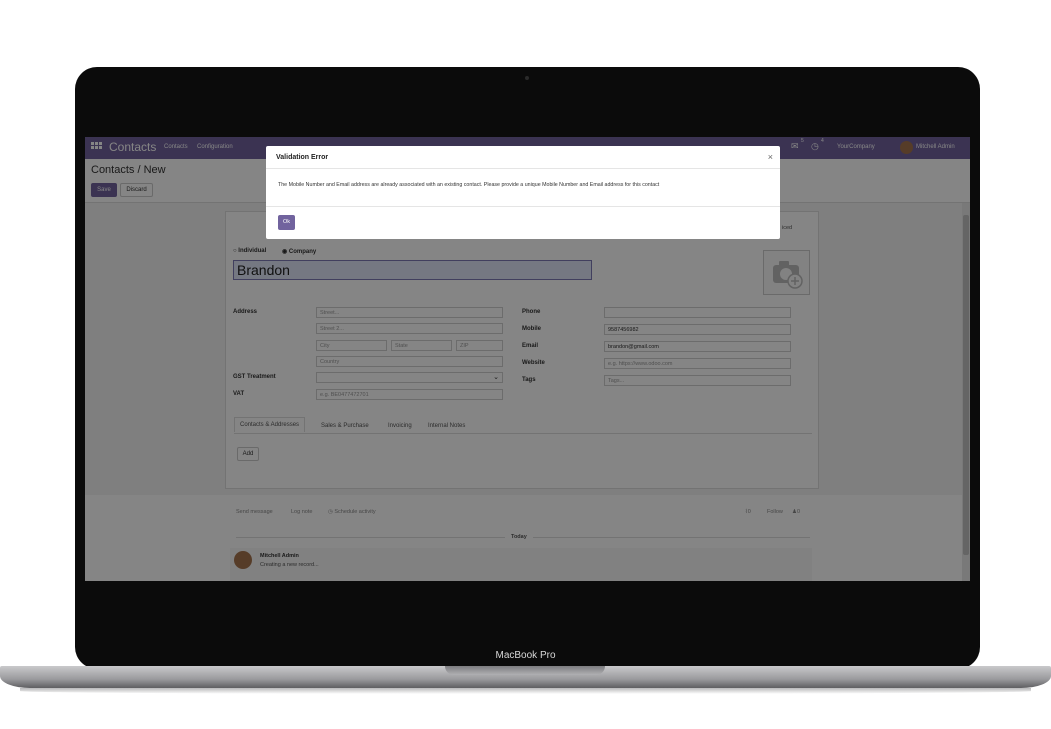  What do you see at coordinates (523, 157) in the screenshot?
I see `dialog-header: Validation Error ×` at bounding box center [523, 157].